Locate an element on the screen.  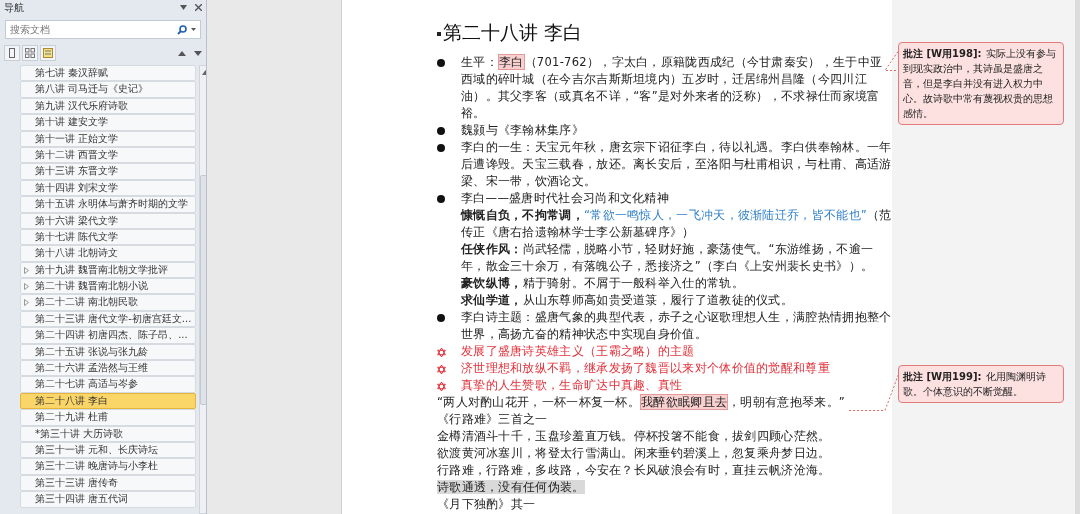
paragraph: 《行路难》三首之一 is located at coordinates (492, 418).